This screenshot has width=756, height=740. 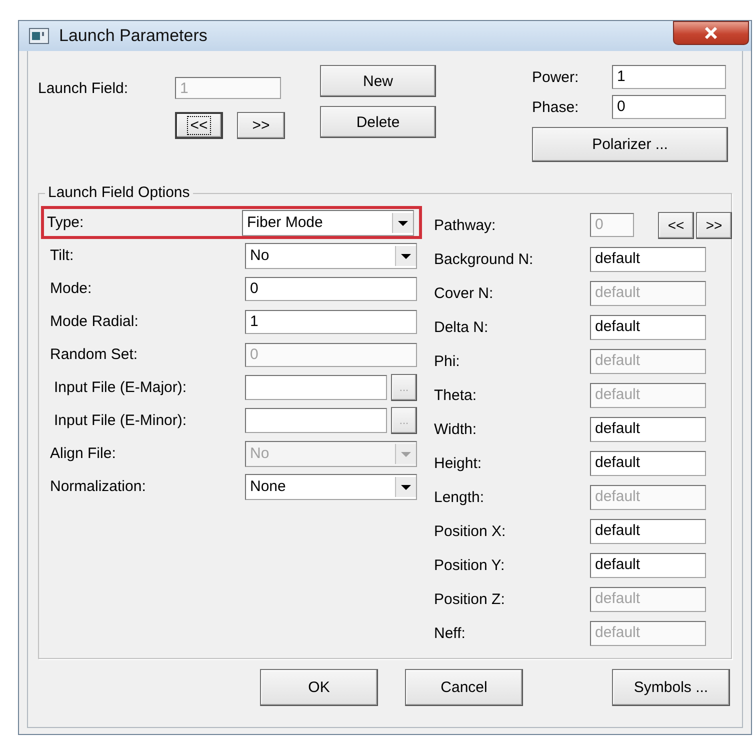 I want to click on input-field: 1, so click(x=331, y=322).